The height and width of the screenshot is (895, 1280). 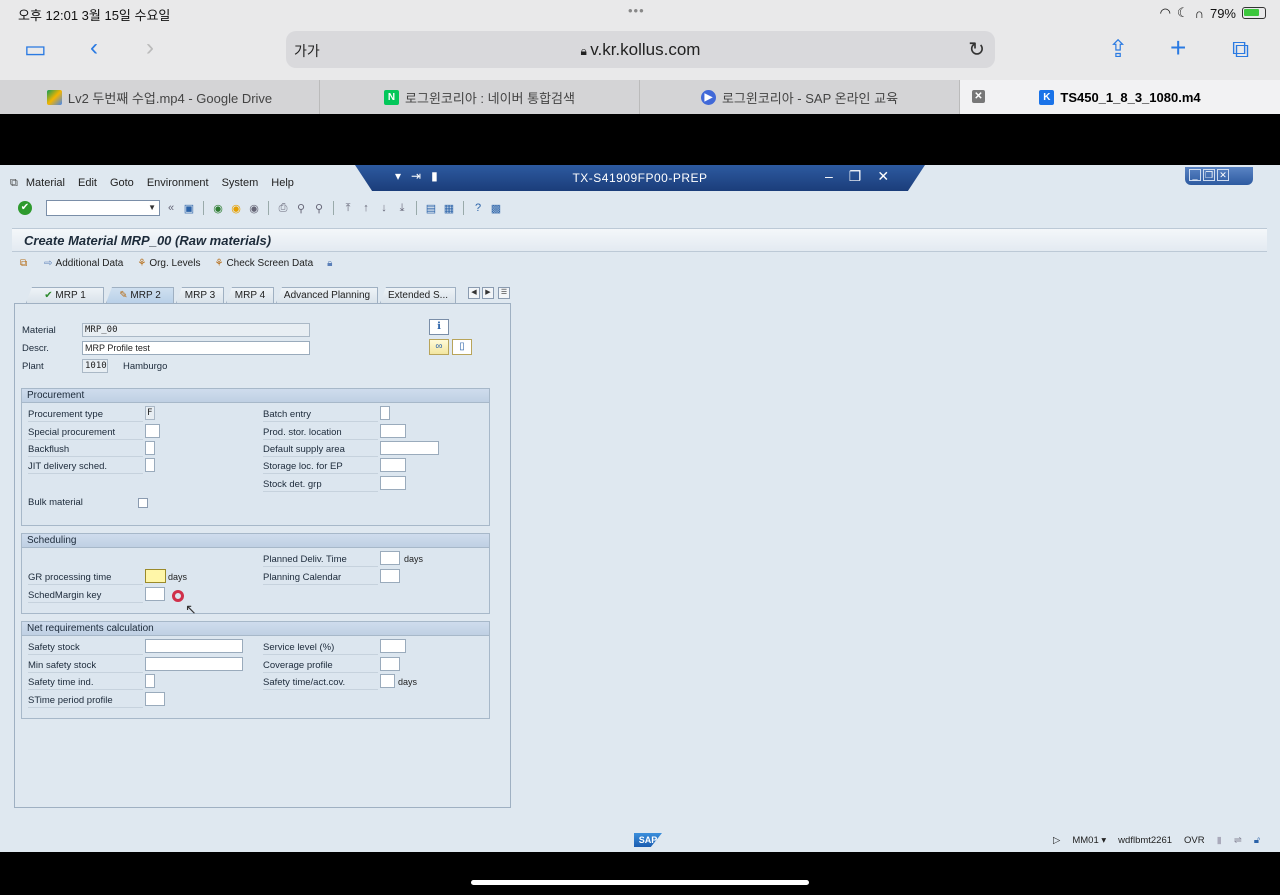 I want to click on collapse-icon: «, so click(x=171, y=208).